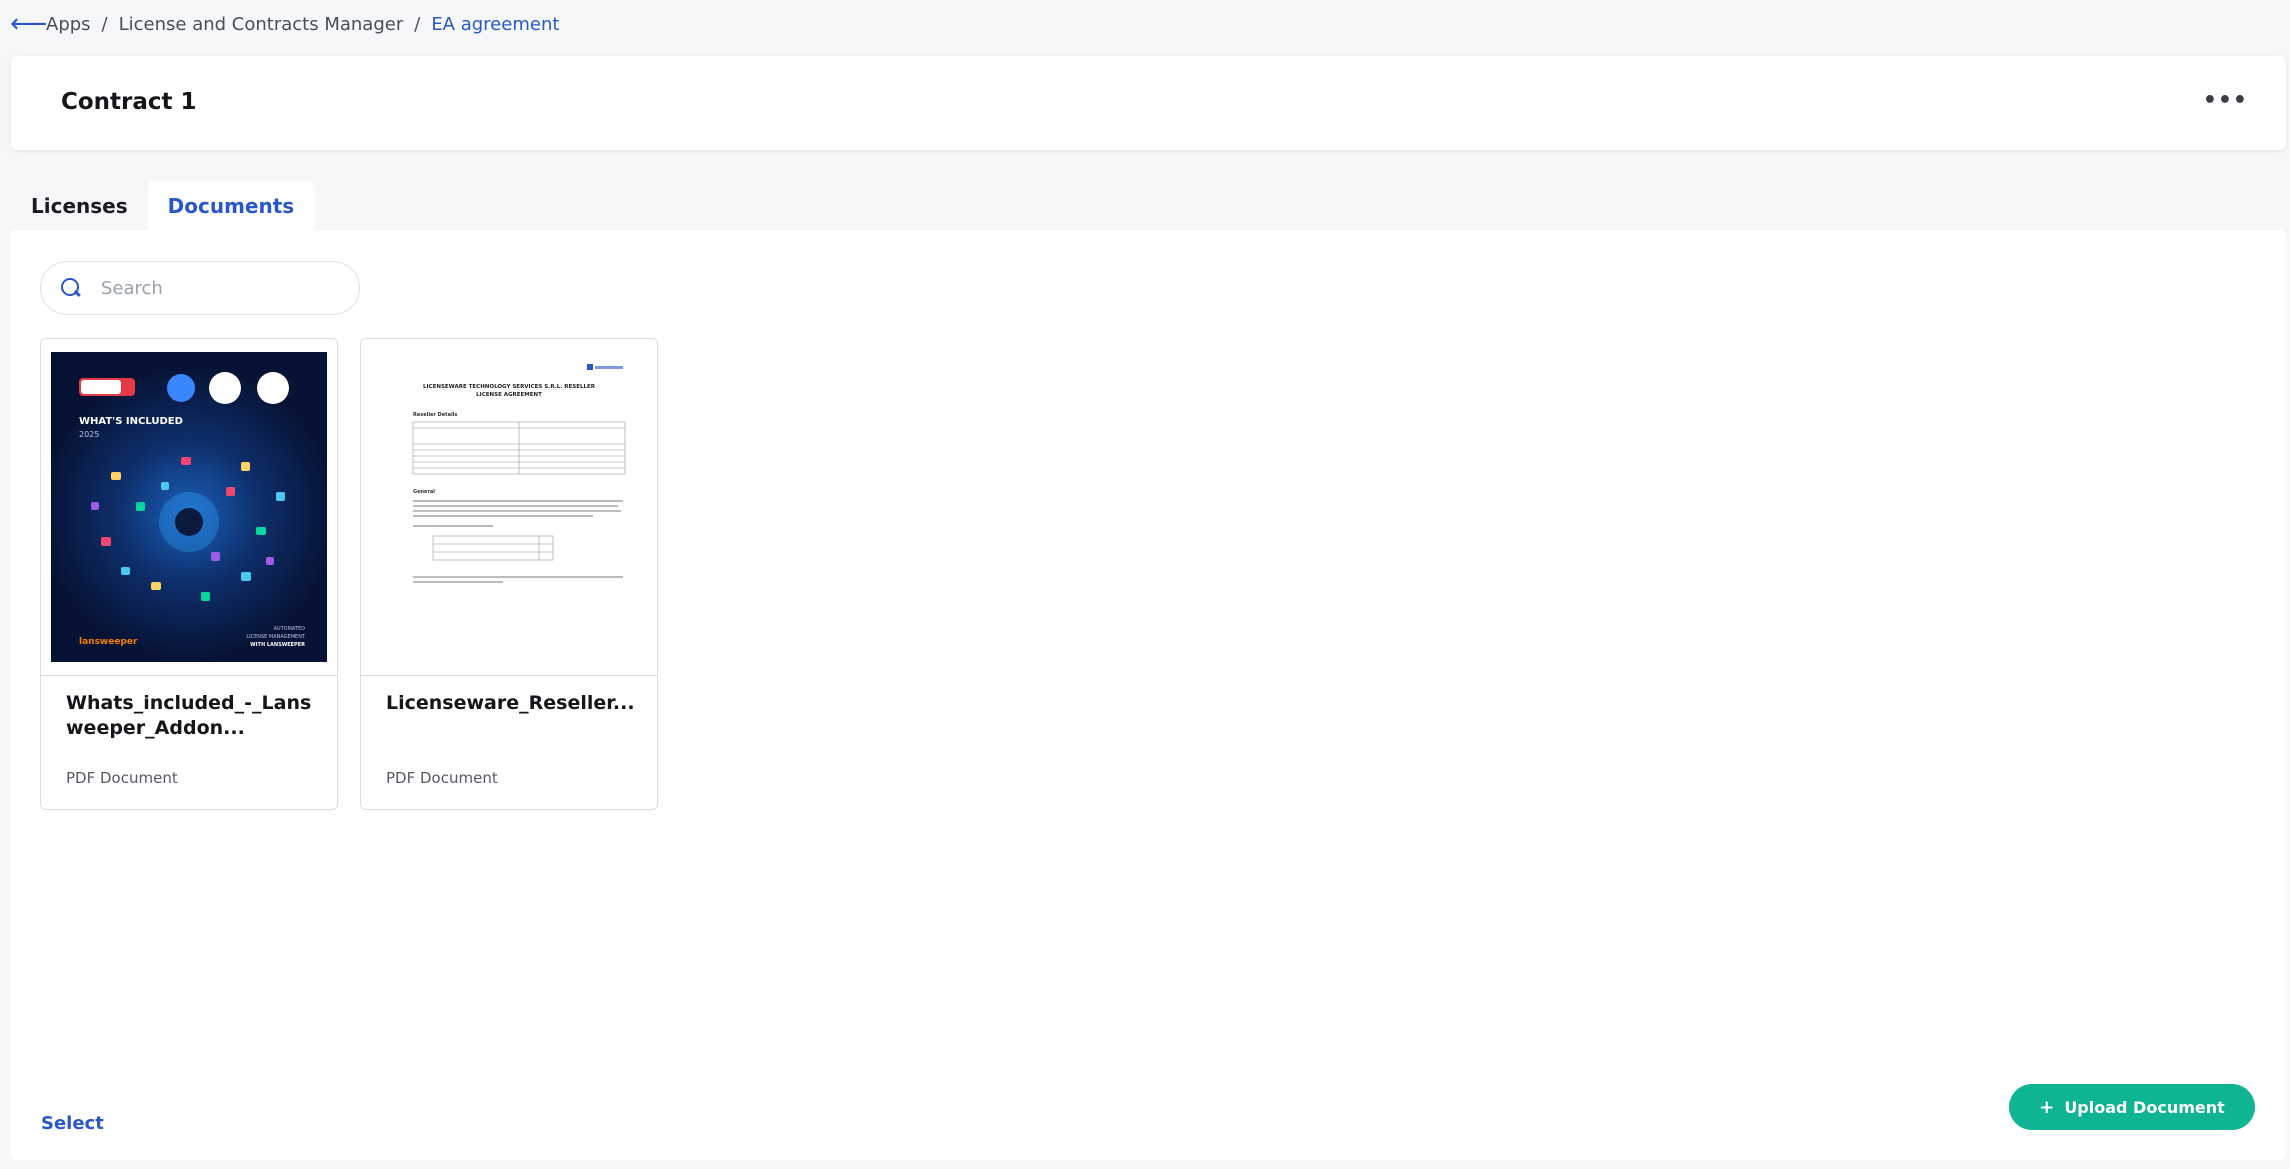  I want to click on breadcrumb-license-contracts-manager: License and Contracts Manager, so click(261, 24).